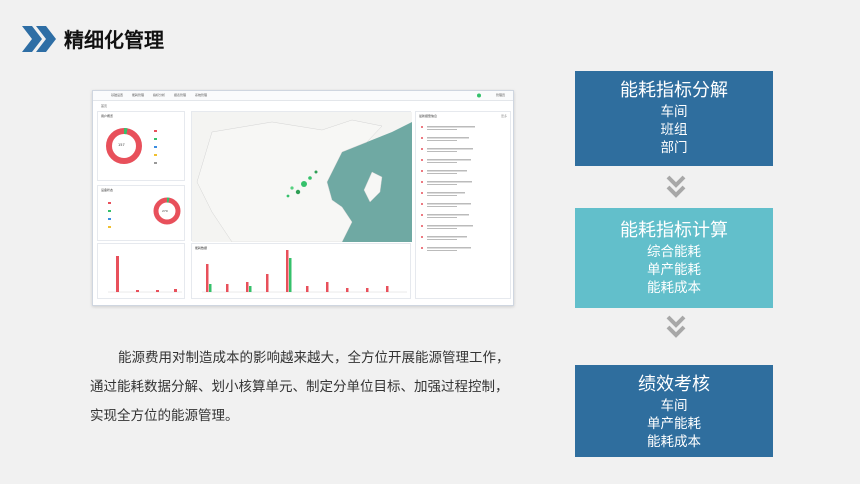 The width and height of the screenshot is (860, 484). I want to click on card-title: 最新报警信息, so click(428, 116).